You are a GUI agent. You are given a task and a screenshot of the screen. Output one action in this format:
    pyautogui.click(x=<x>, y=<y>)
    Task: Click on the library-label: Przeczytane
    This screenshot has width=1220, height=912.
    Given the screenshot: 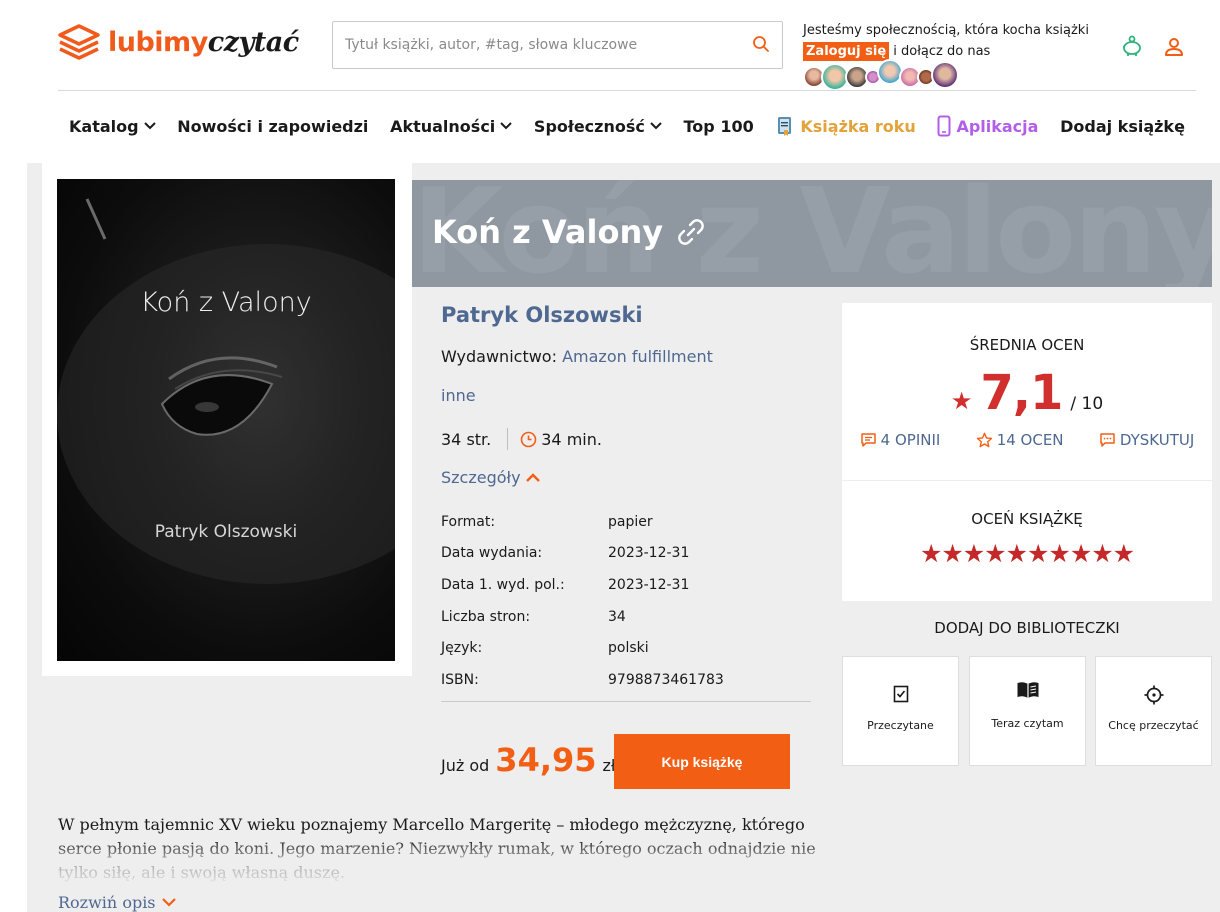 What is the action you would take?
    pyautogui.click(x=900, y=725)
    